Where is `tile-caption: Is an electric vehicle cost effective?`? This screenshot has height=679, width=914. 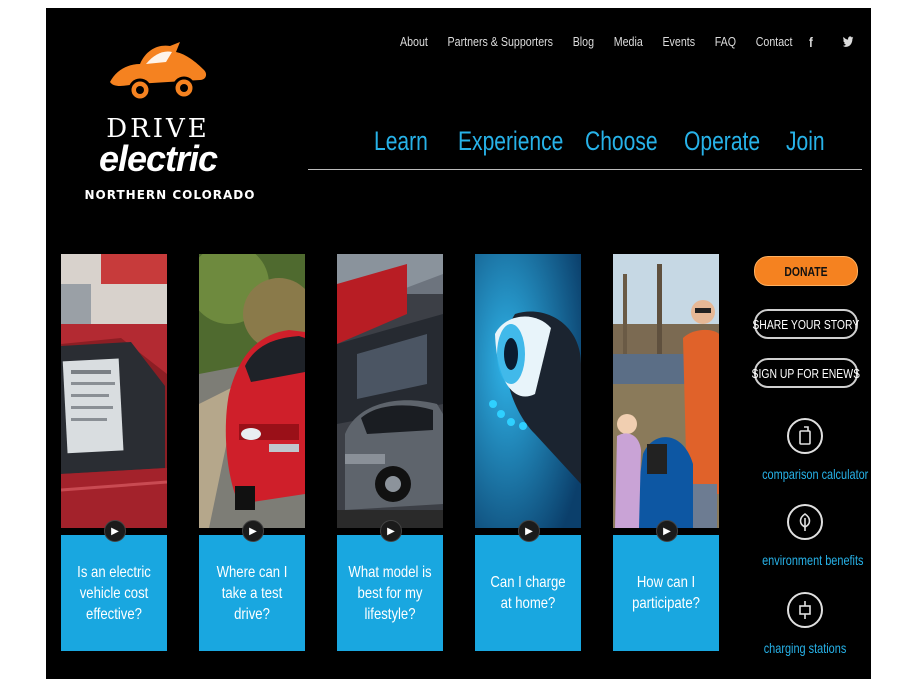
tile-caption: Is an electric vehicle cost effective? is located at coordinates (114, 593).